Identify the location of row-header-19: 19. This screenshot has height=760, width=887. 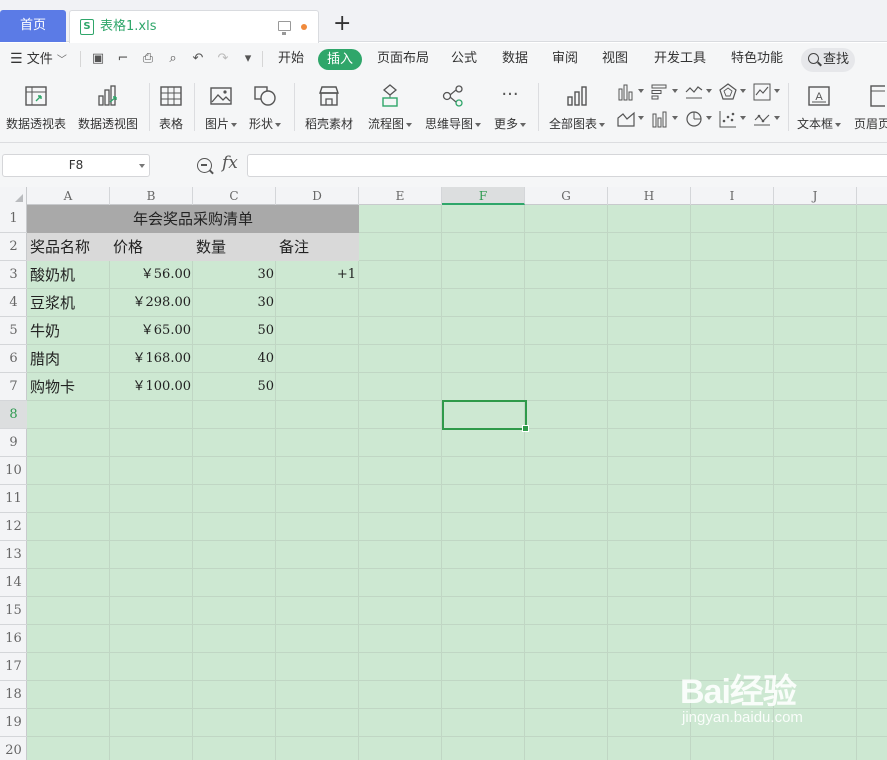
(13, 723).